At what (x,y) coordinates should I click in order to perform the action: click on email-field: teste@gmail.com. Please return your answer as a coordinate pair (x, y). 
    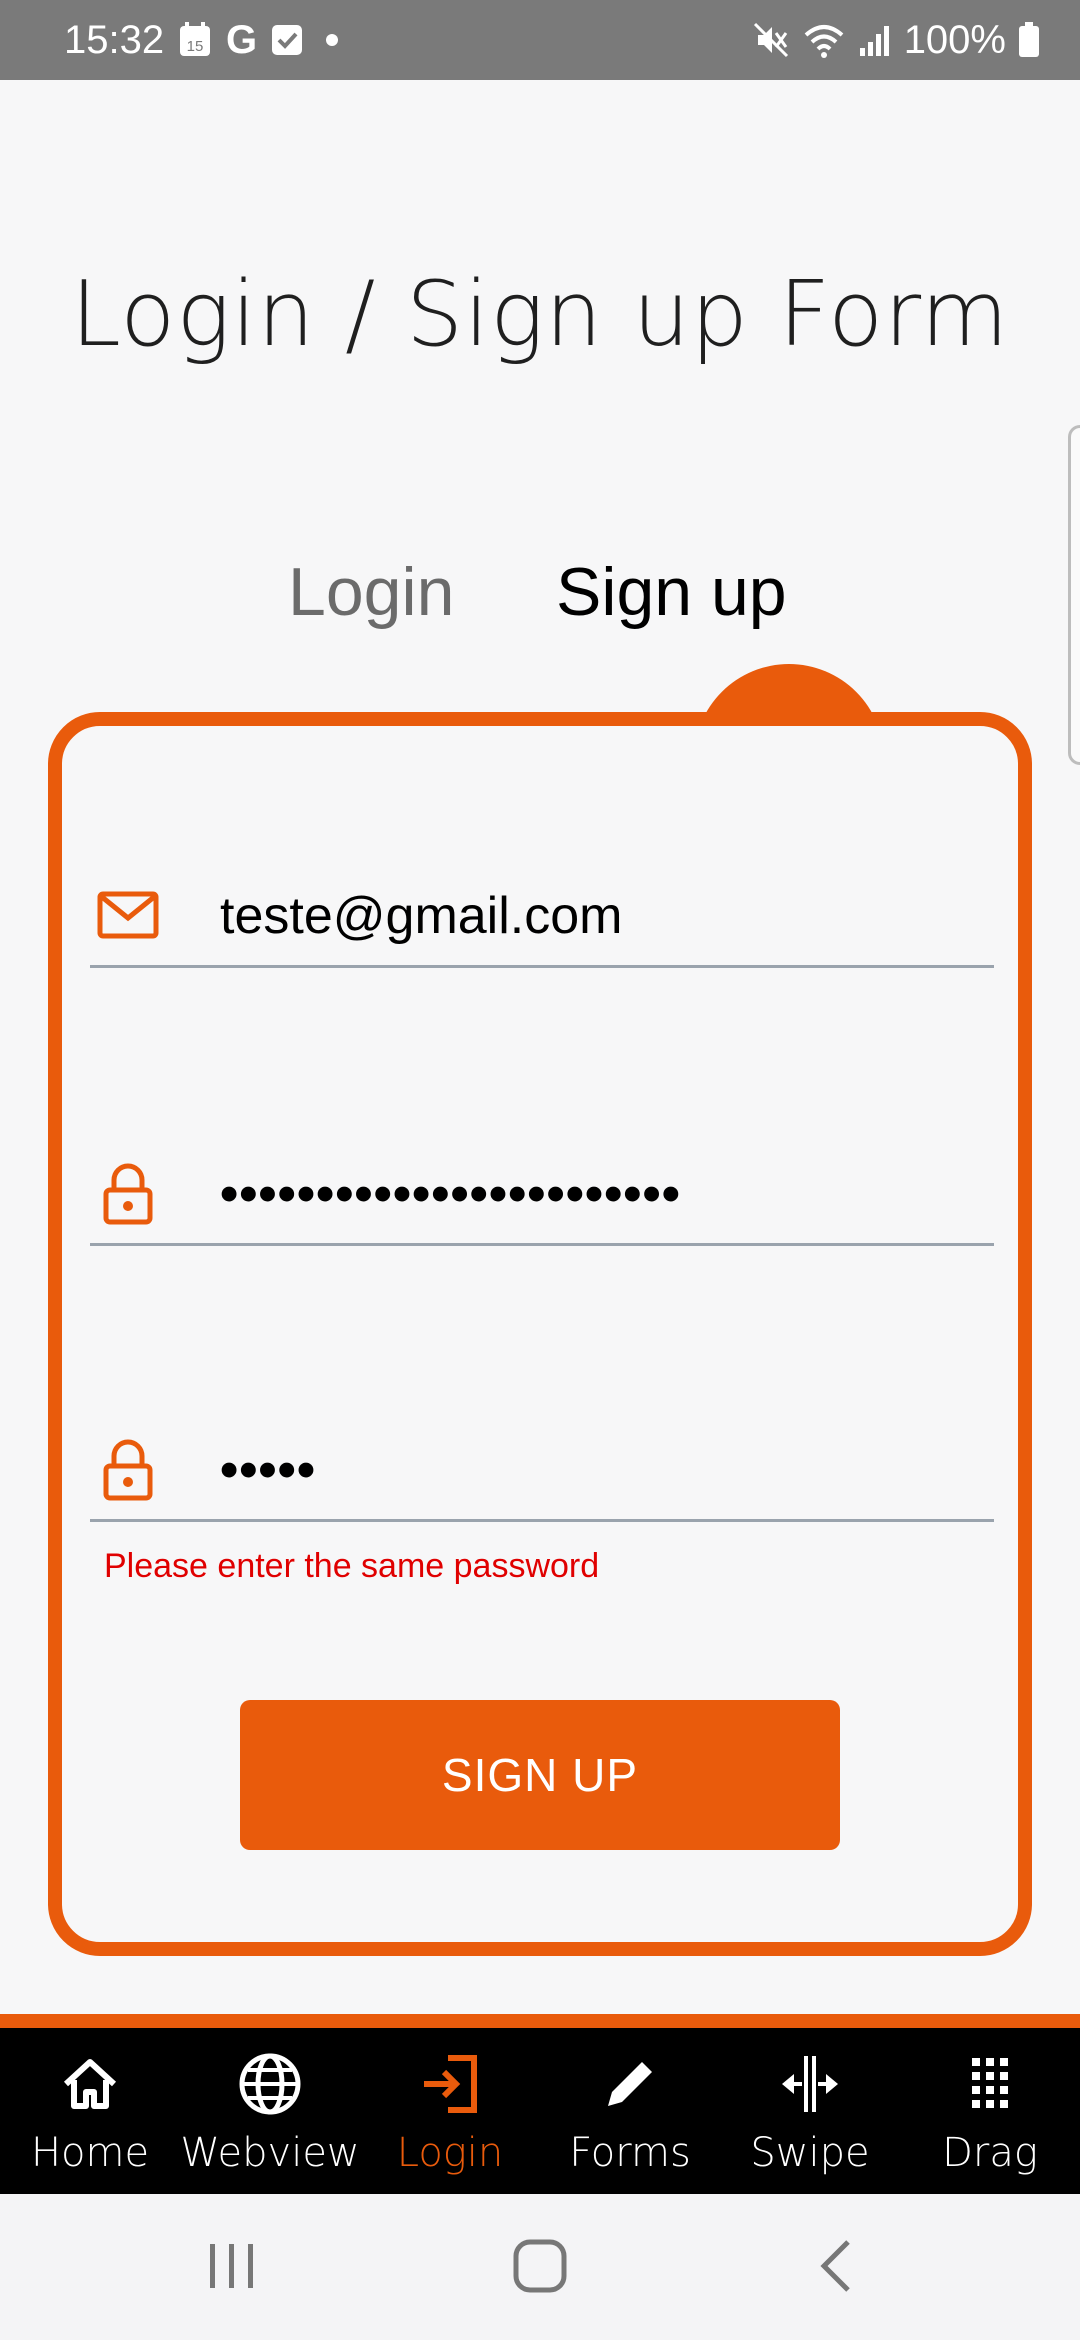
    Looking at the image, I should click on (542, 908).